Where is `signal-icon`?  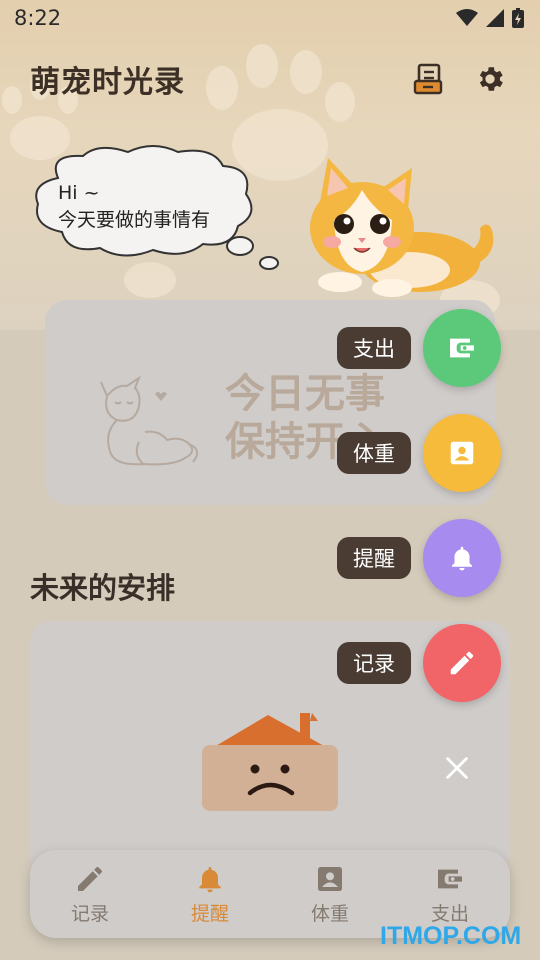 signal-icon is located at coordinates (495, 18).